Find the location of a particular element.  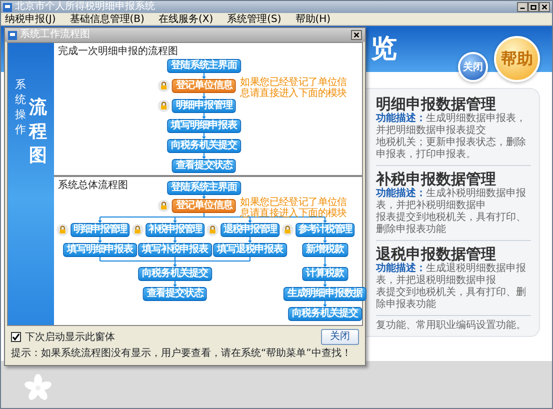

flow-step: 退税申报管理 is located at coordinates (250, 230).